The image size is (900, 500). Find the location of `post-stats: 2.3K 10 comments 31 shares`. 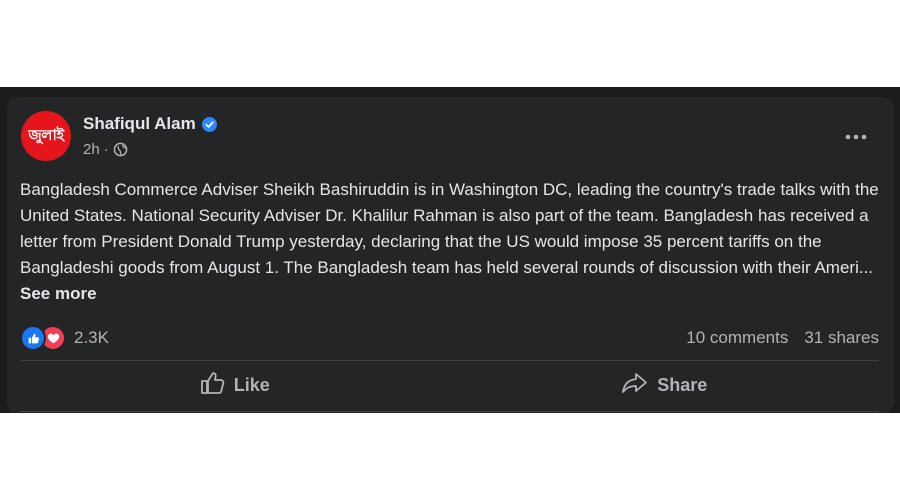

post-stats: 2.3K 10 comments 31 shares is located at coordinates (449, 338).